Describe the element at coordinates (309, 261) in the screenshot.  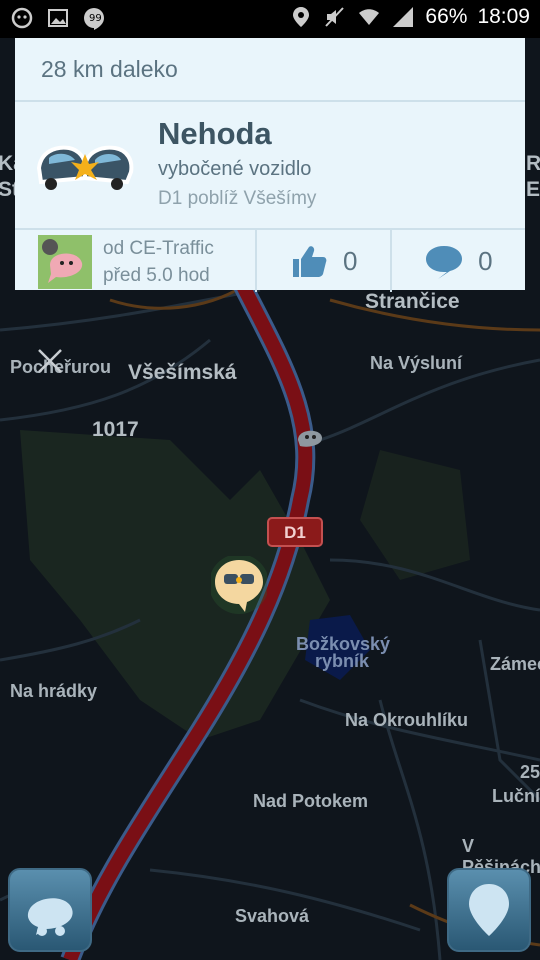
I see `thumbs-up-icon` at that location.